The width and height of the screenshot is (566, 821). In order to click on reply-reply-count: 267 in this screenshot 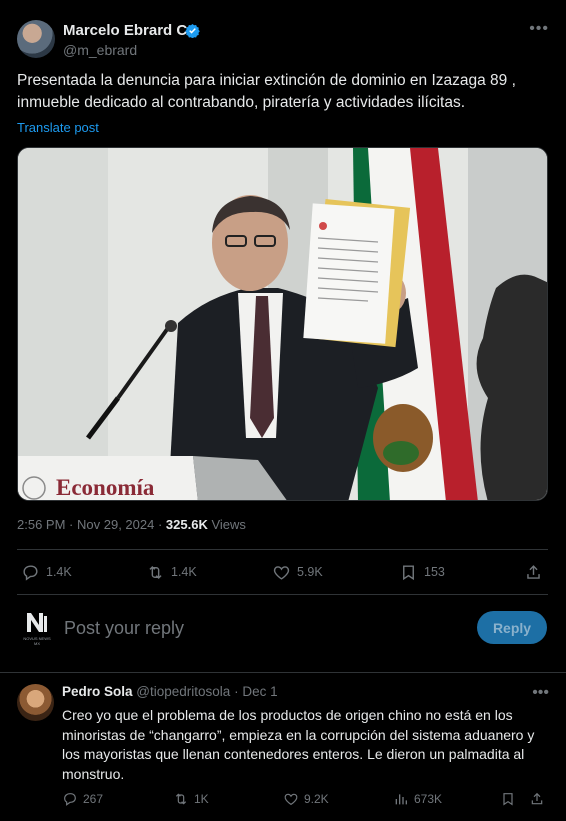, I will do `click(93, 799)`.